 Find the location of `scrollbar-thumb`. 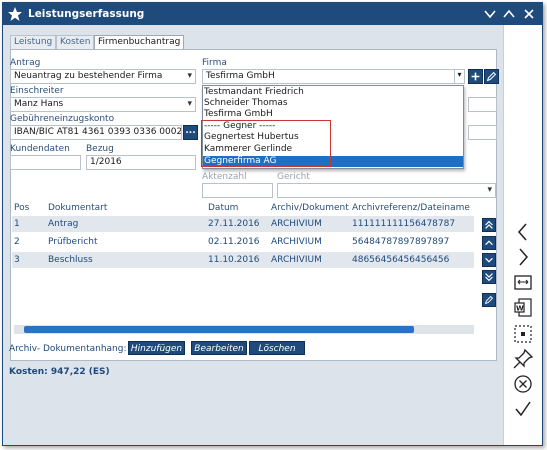

scrollbar-thumb is located at coordinates (219, 329).